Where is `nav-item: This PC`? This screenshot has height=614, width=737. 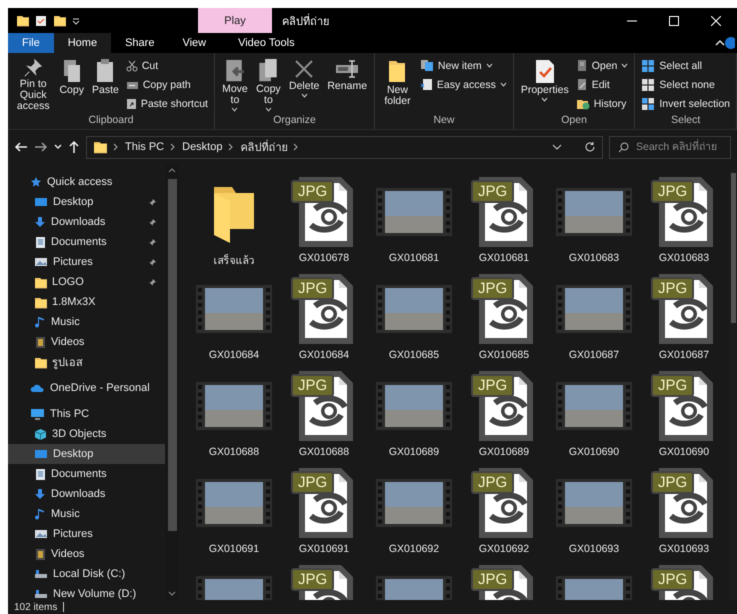
nav-item: This PC is located at coordinates (86, 414).